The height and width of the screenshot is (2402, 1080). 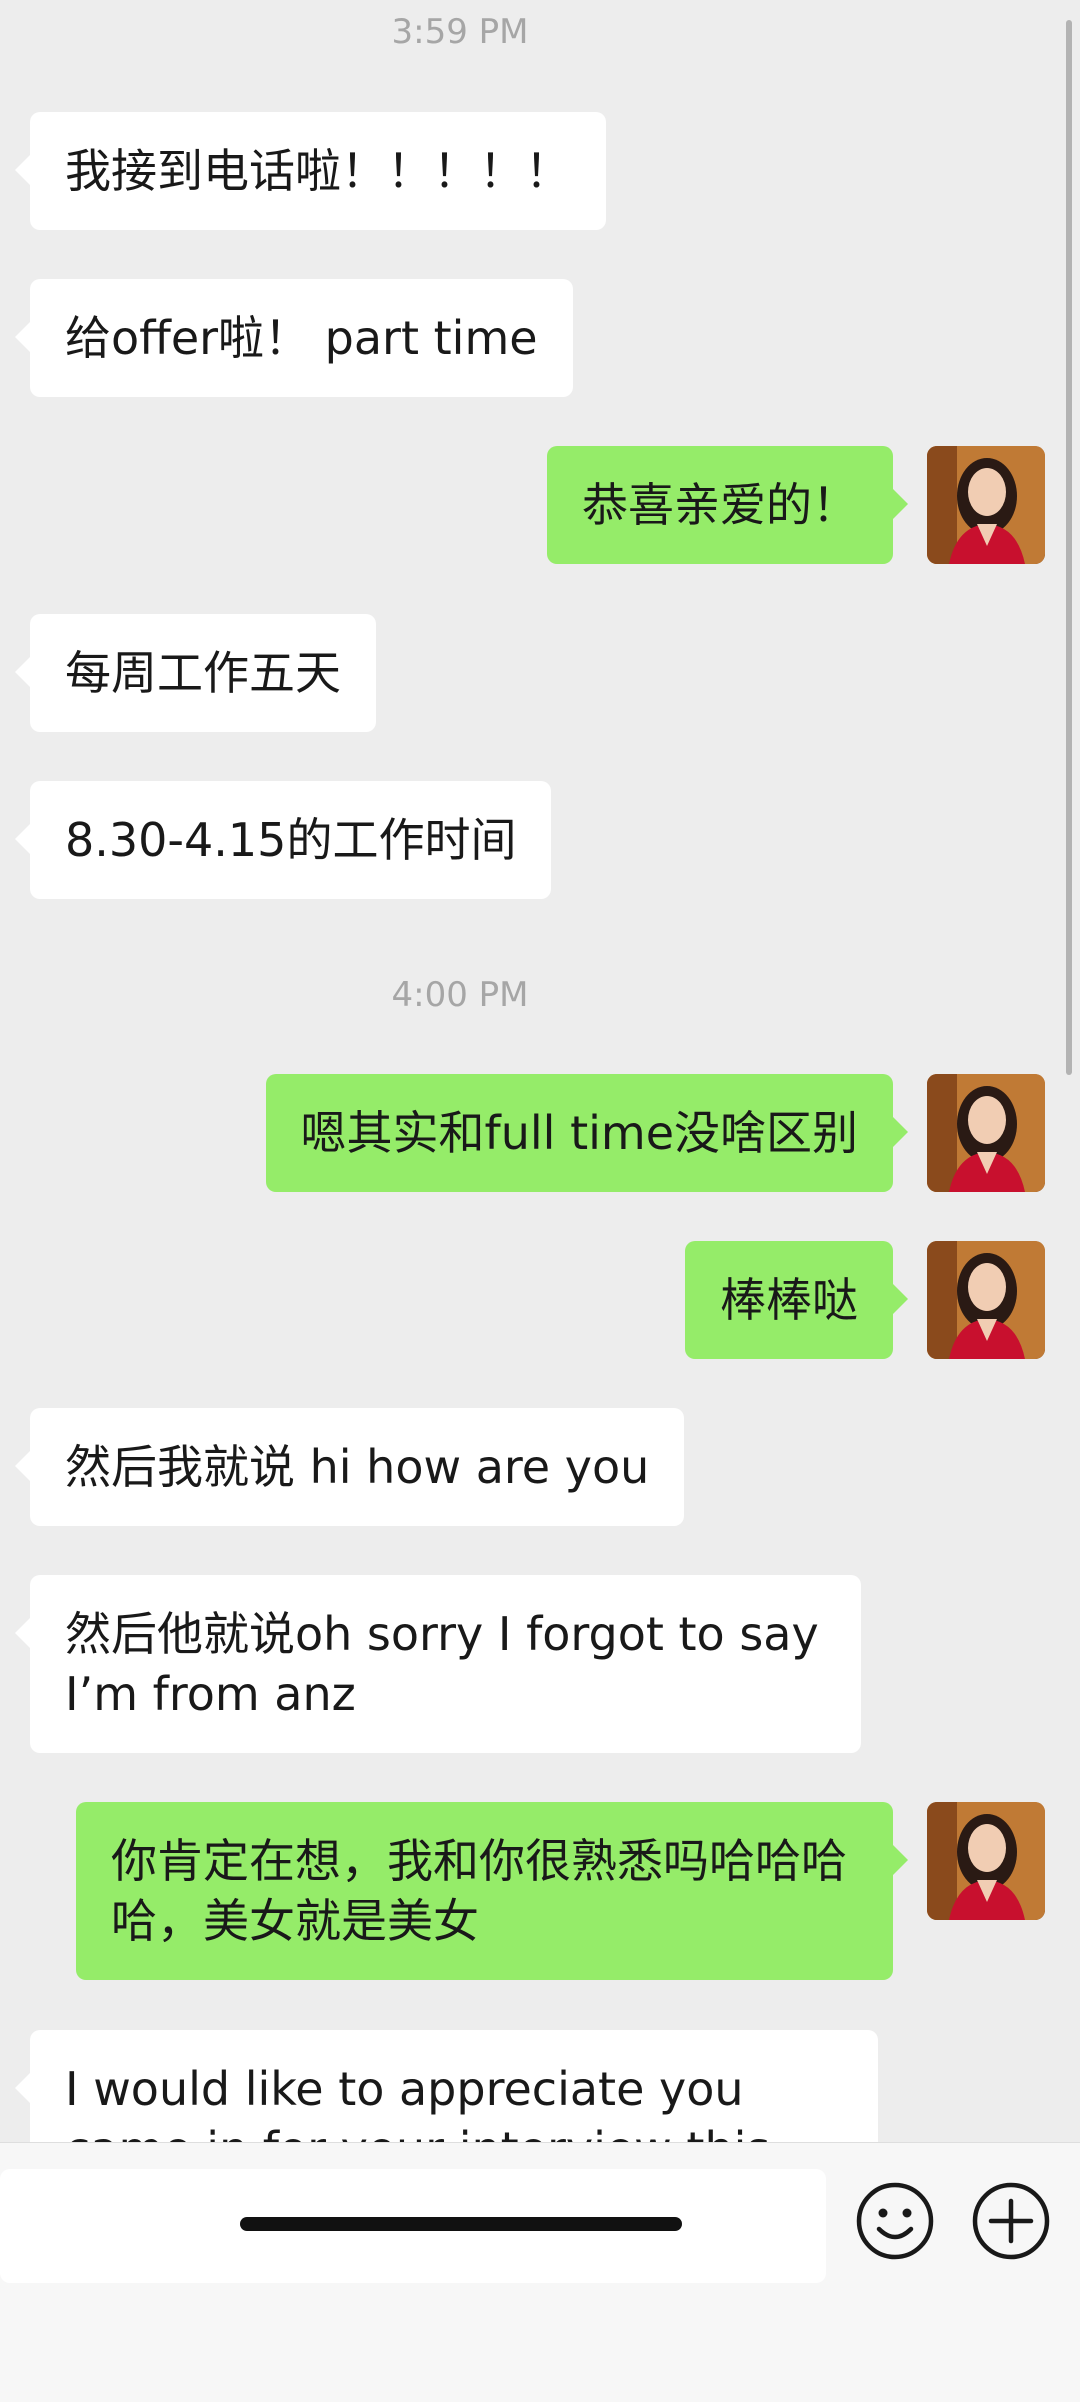 What do you see at coordinates (310, 171) in the screenshot?
I see `incoming-message: 我接到电话啦！！！！！` at bounding box center [310, 171].